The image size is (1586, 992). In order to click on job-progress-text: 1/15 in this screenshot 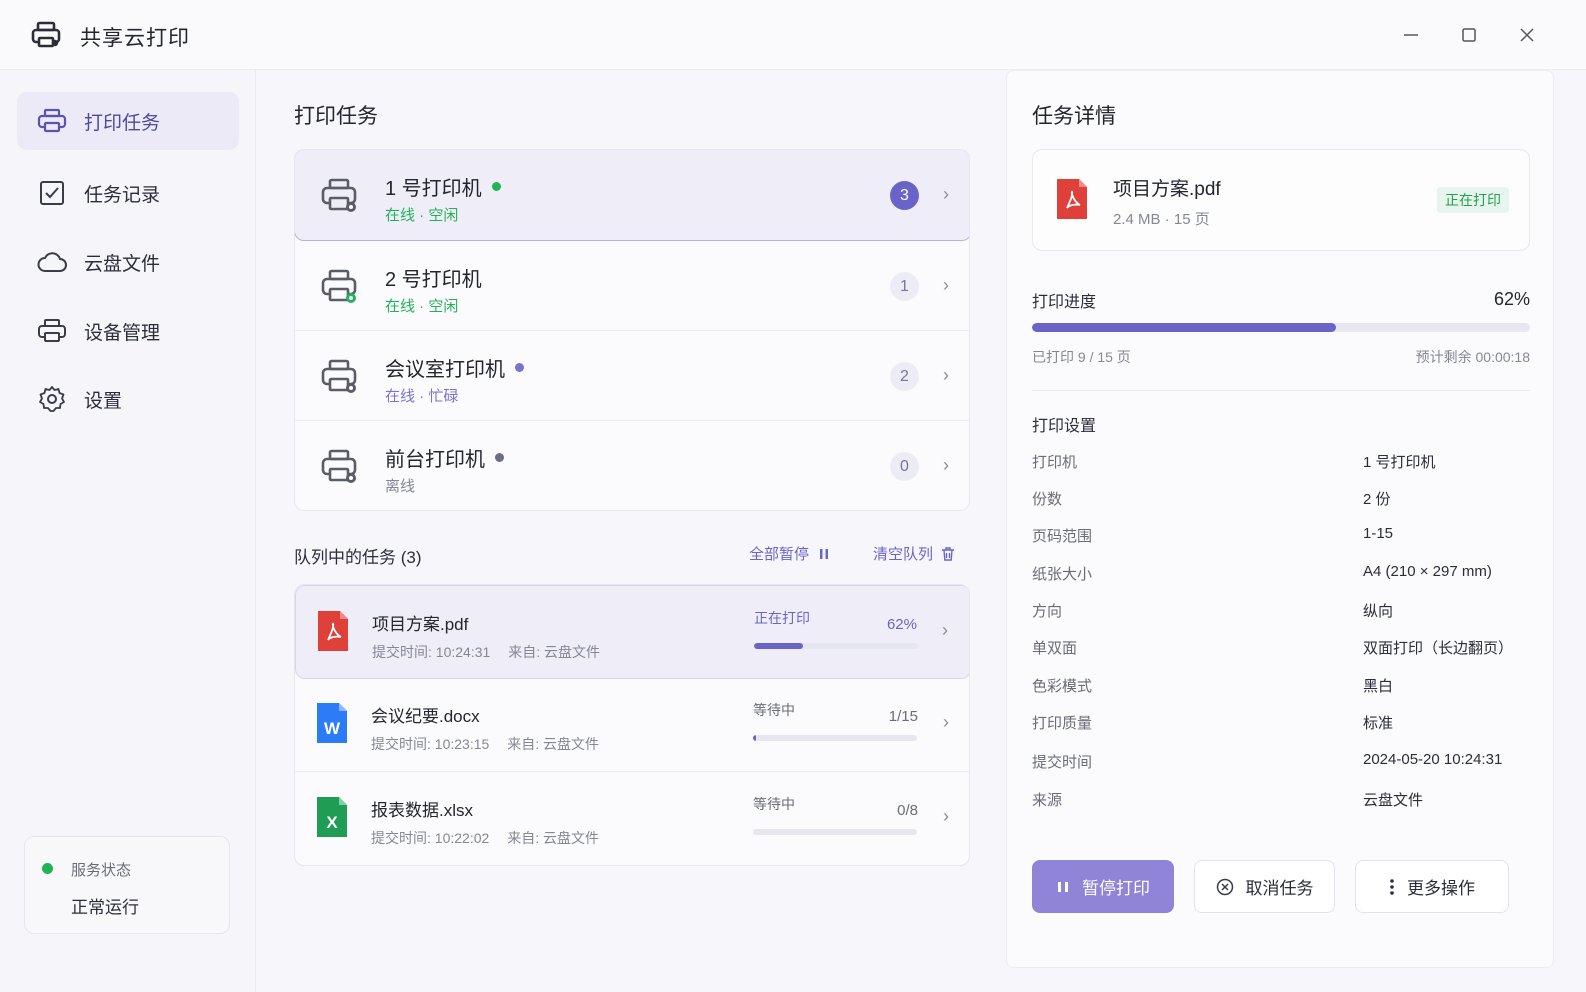, I will do `click(903, 716)`.